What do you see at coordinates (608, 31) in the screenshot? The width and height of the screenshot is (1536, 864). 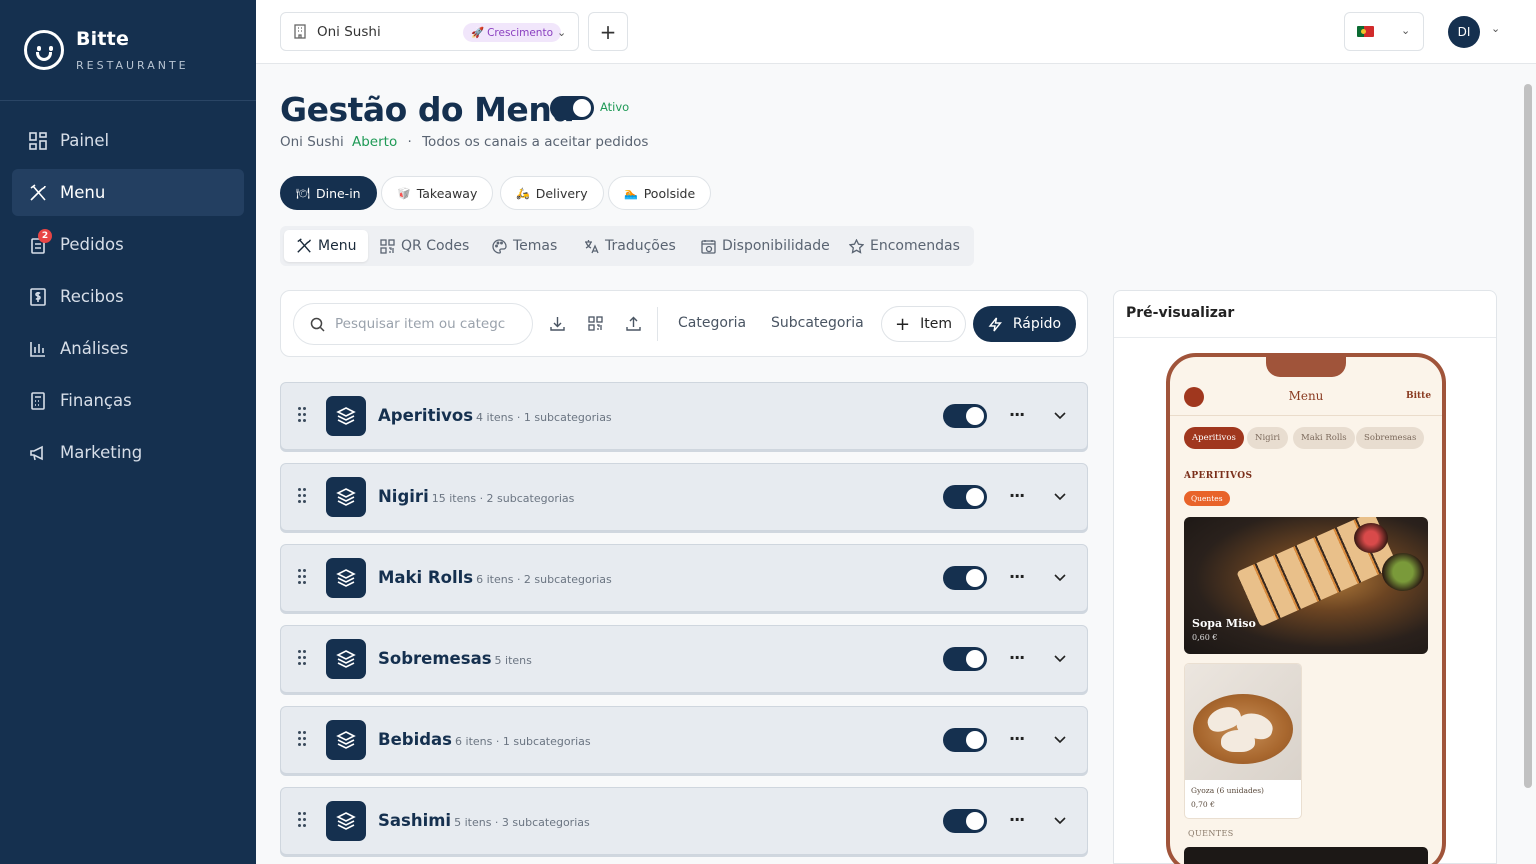 I see `add-store-button: +` at bounding box center [608, 31].